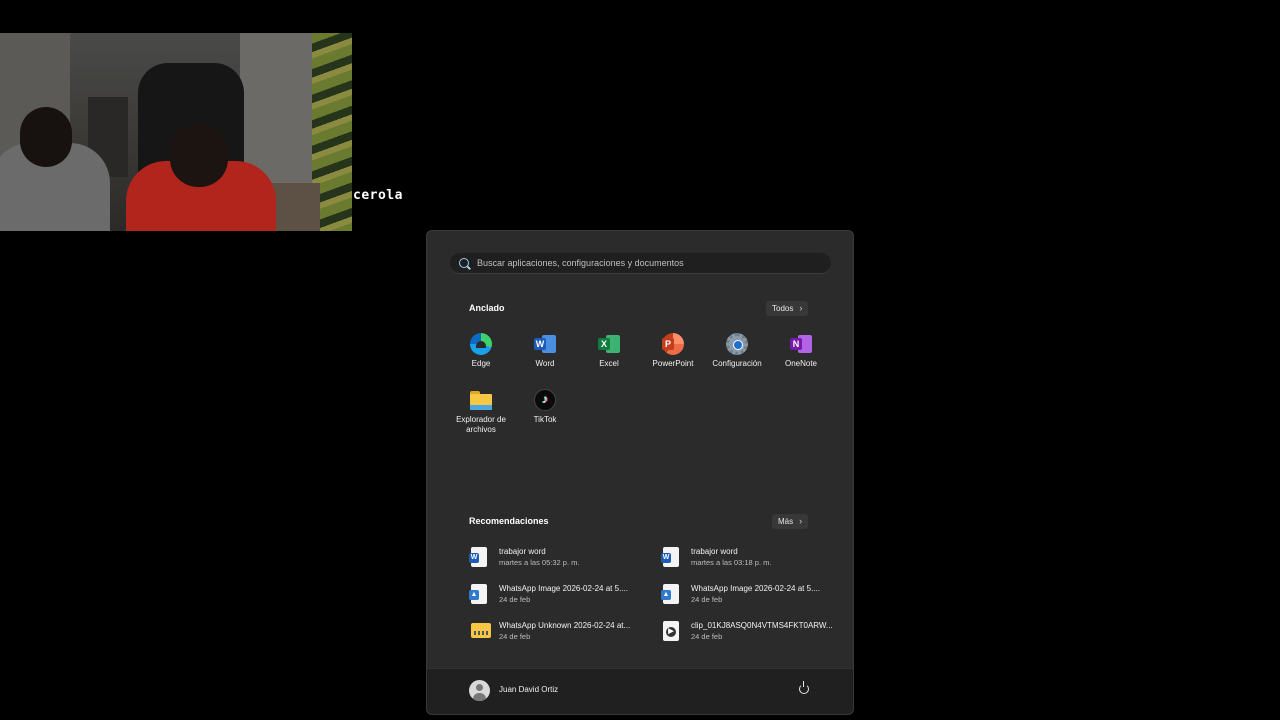  I want to click on pinned-app-settings: Configuración, so click(737, 351).